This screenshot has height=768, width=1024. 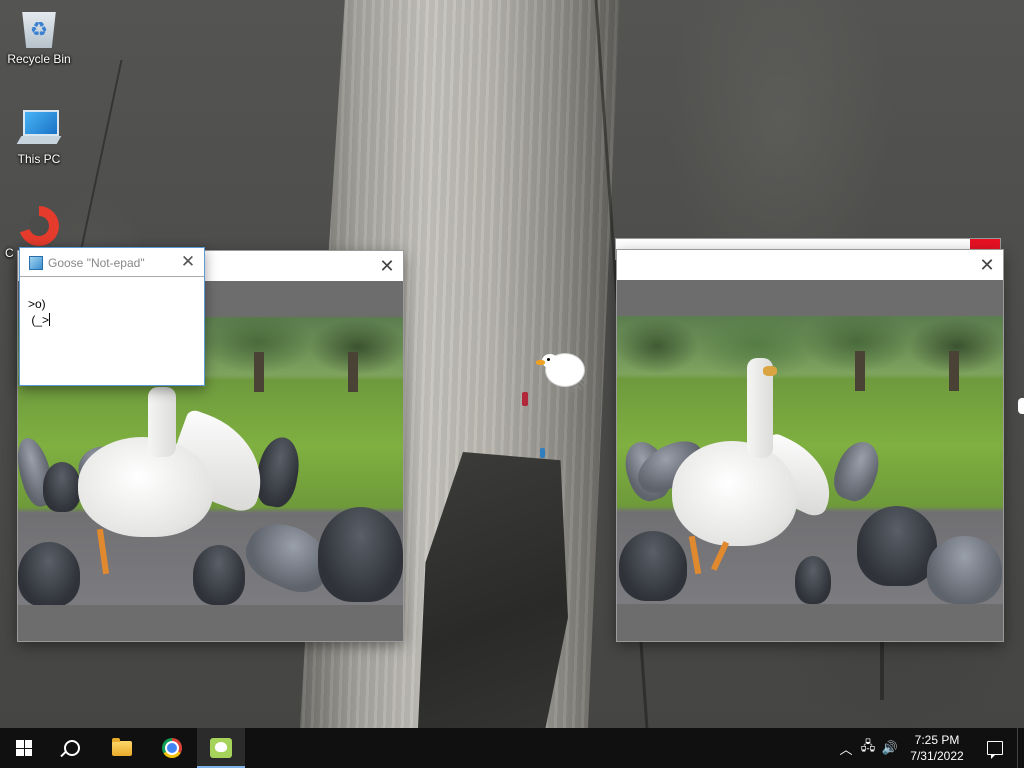 I want to click on video-window-titlebar: ✕, so click(x=810, y=265).